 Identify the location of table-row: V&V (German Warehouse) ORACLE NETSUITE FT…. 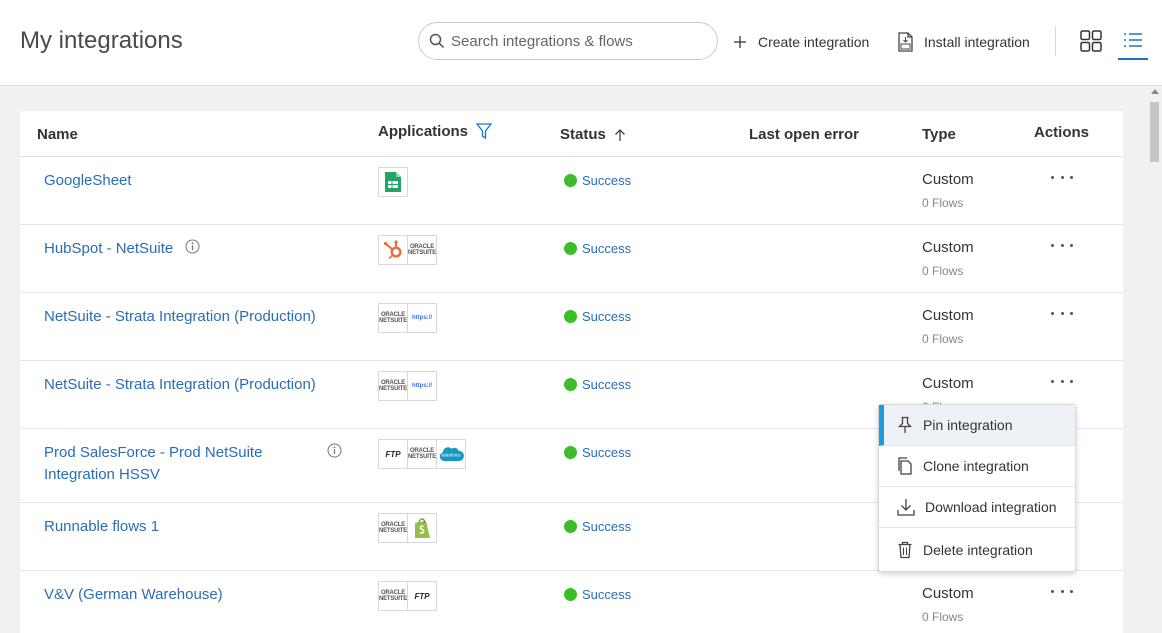
(571, 602).